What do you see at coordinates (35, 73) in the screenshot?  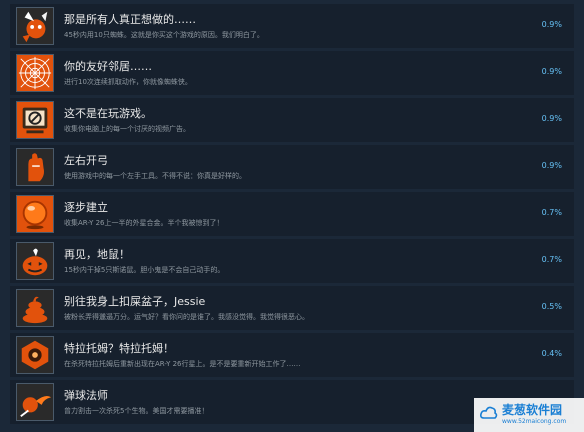 I see `spider-web-icon` at bounding box center [35, 73].